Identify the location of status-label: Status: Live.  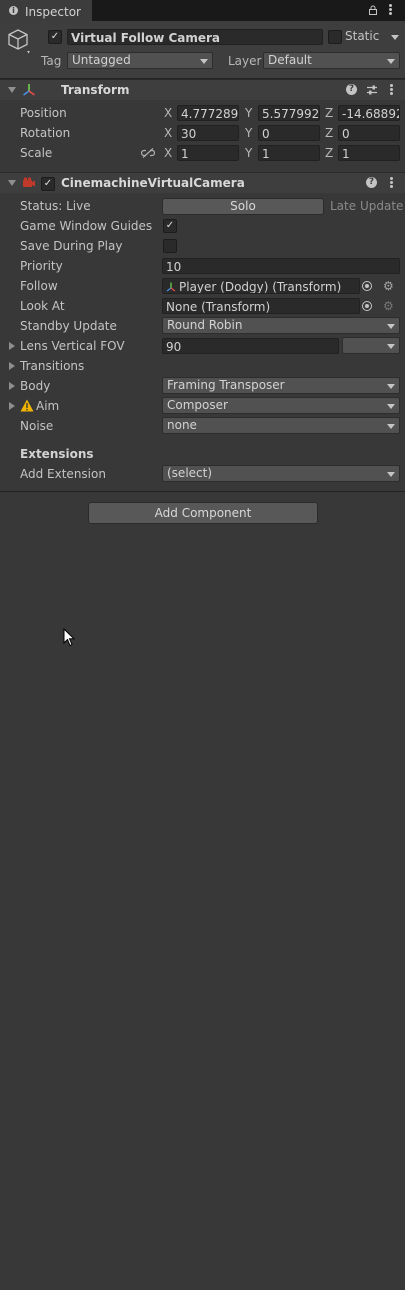
(55, 206).